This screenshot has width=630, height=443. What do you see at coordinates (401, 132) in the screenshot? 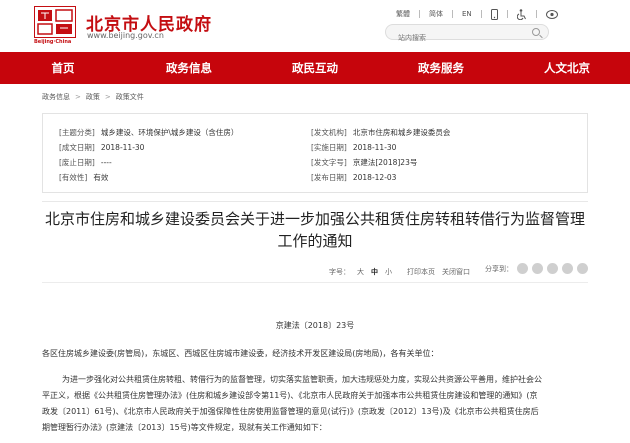
I see `meta-value: 北京市住房和城乡建设委员会` at bounding box center [401, 132].